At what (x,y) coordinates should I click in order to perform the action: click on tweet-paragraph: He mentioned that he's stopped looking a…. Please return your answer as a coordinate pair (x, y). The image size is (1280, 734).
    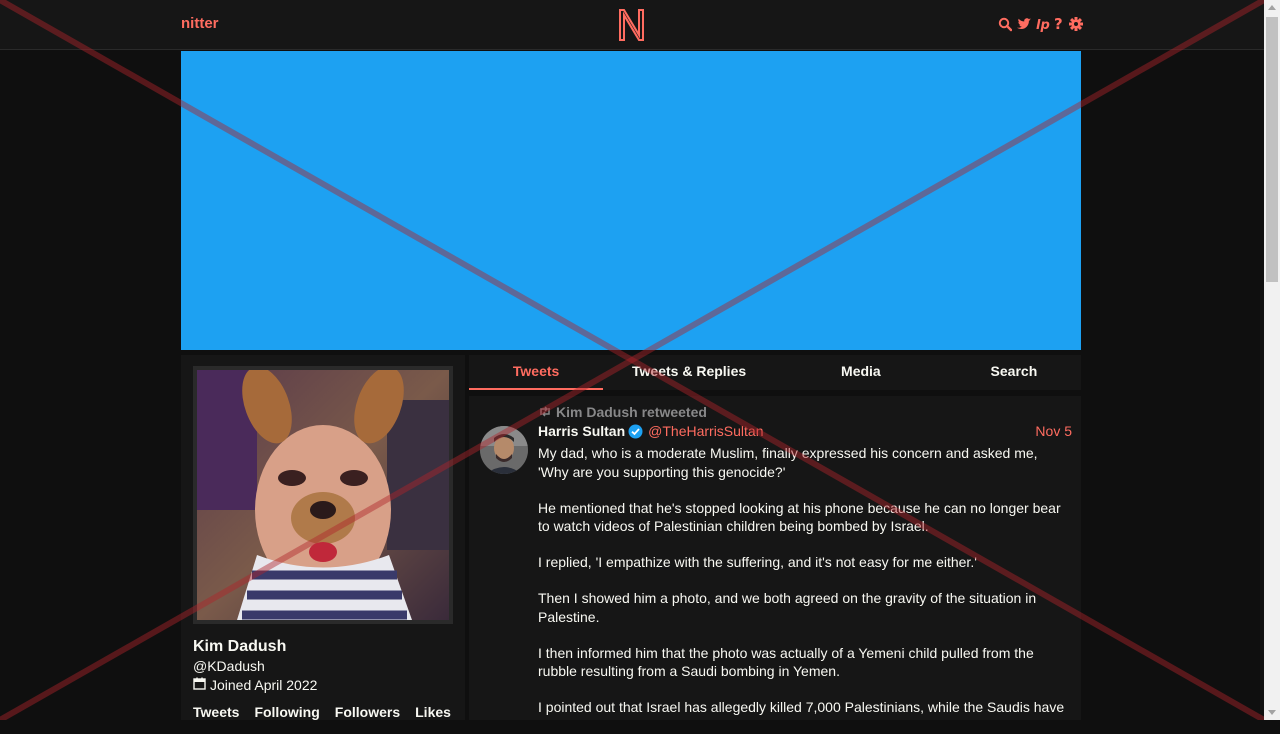
    Looking at the image, I should click on (799, 517).